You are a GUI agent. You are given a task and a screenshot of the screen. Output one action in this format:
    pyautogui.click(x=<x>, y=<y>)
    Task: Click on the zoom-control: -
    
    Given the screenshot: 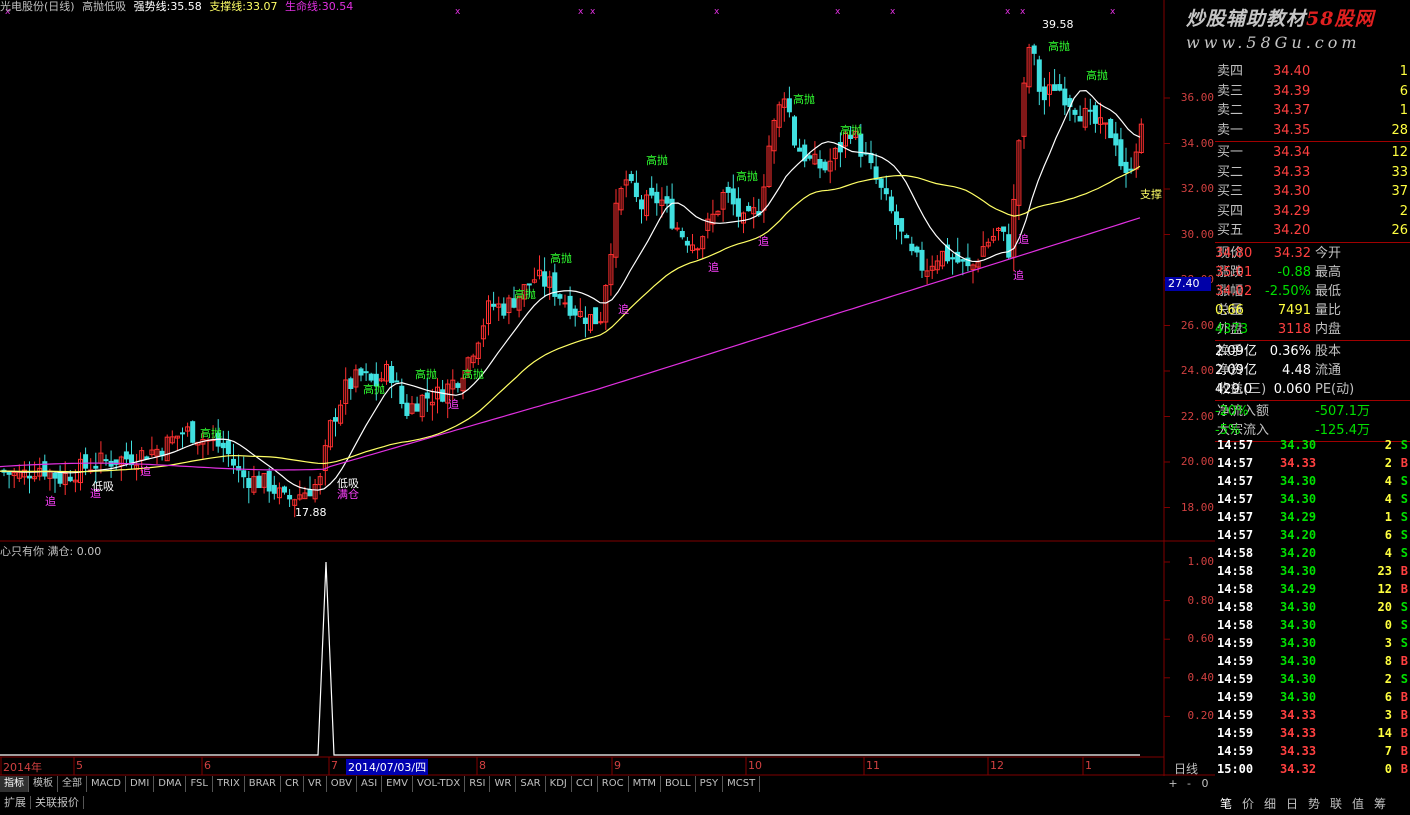 What is the action you would take?
    pyautogui.click(x=1189, y=783)
    